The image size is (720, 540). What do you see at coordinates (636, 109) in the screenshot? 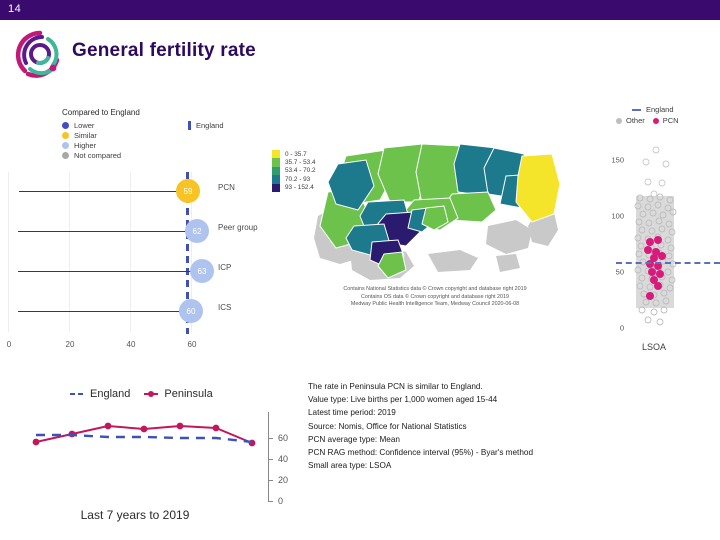
I see `scatter-legend-dash-icon` at bounding box center [636, 109].